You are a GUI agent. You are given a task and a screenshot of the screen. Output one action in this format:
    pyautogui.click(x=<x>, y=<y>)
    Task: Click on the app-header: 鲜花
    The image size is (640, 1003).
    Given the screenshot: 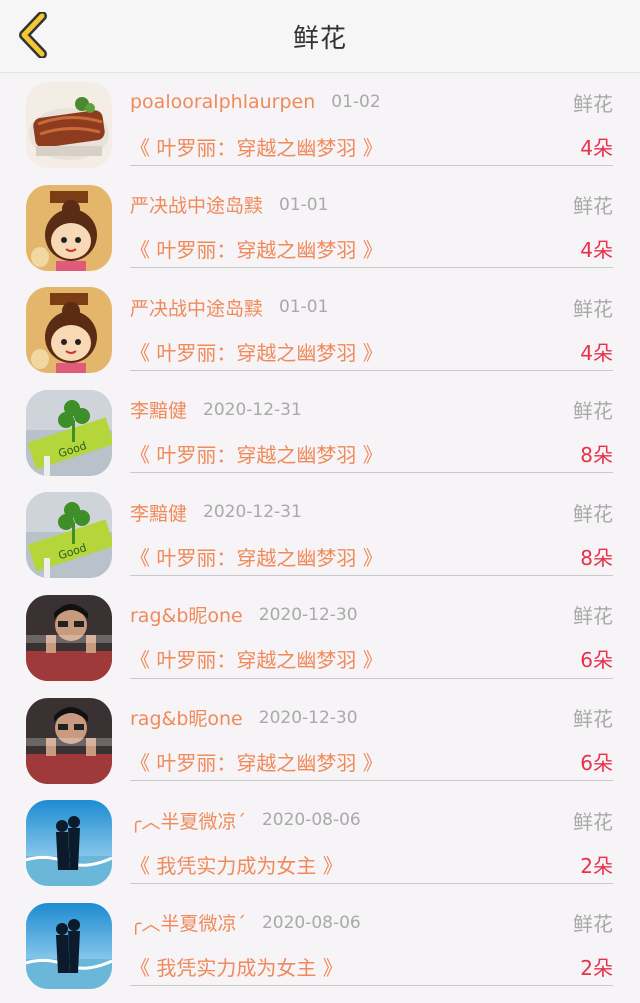 What is the action you would take?
    pyautogui.click(x=320, y=36)
    